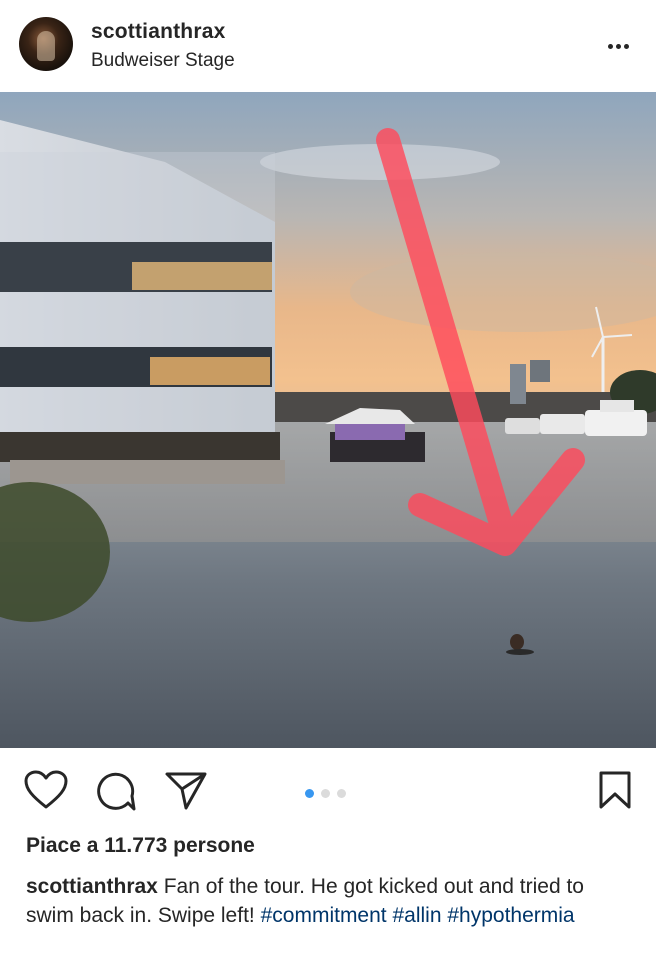  Describe the element at coordinates (186, 793) in the screenshot. I see `share-icon` at that location.